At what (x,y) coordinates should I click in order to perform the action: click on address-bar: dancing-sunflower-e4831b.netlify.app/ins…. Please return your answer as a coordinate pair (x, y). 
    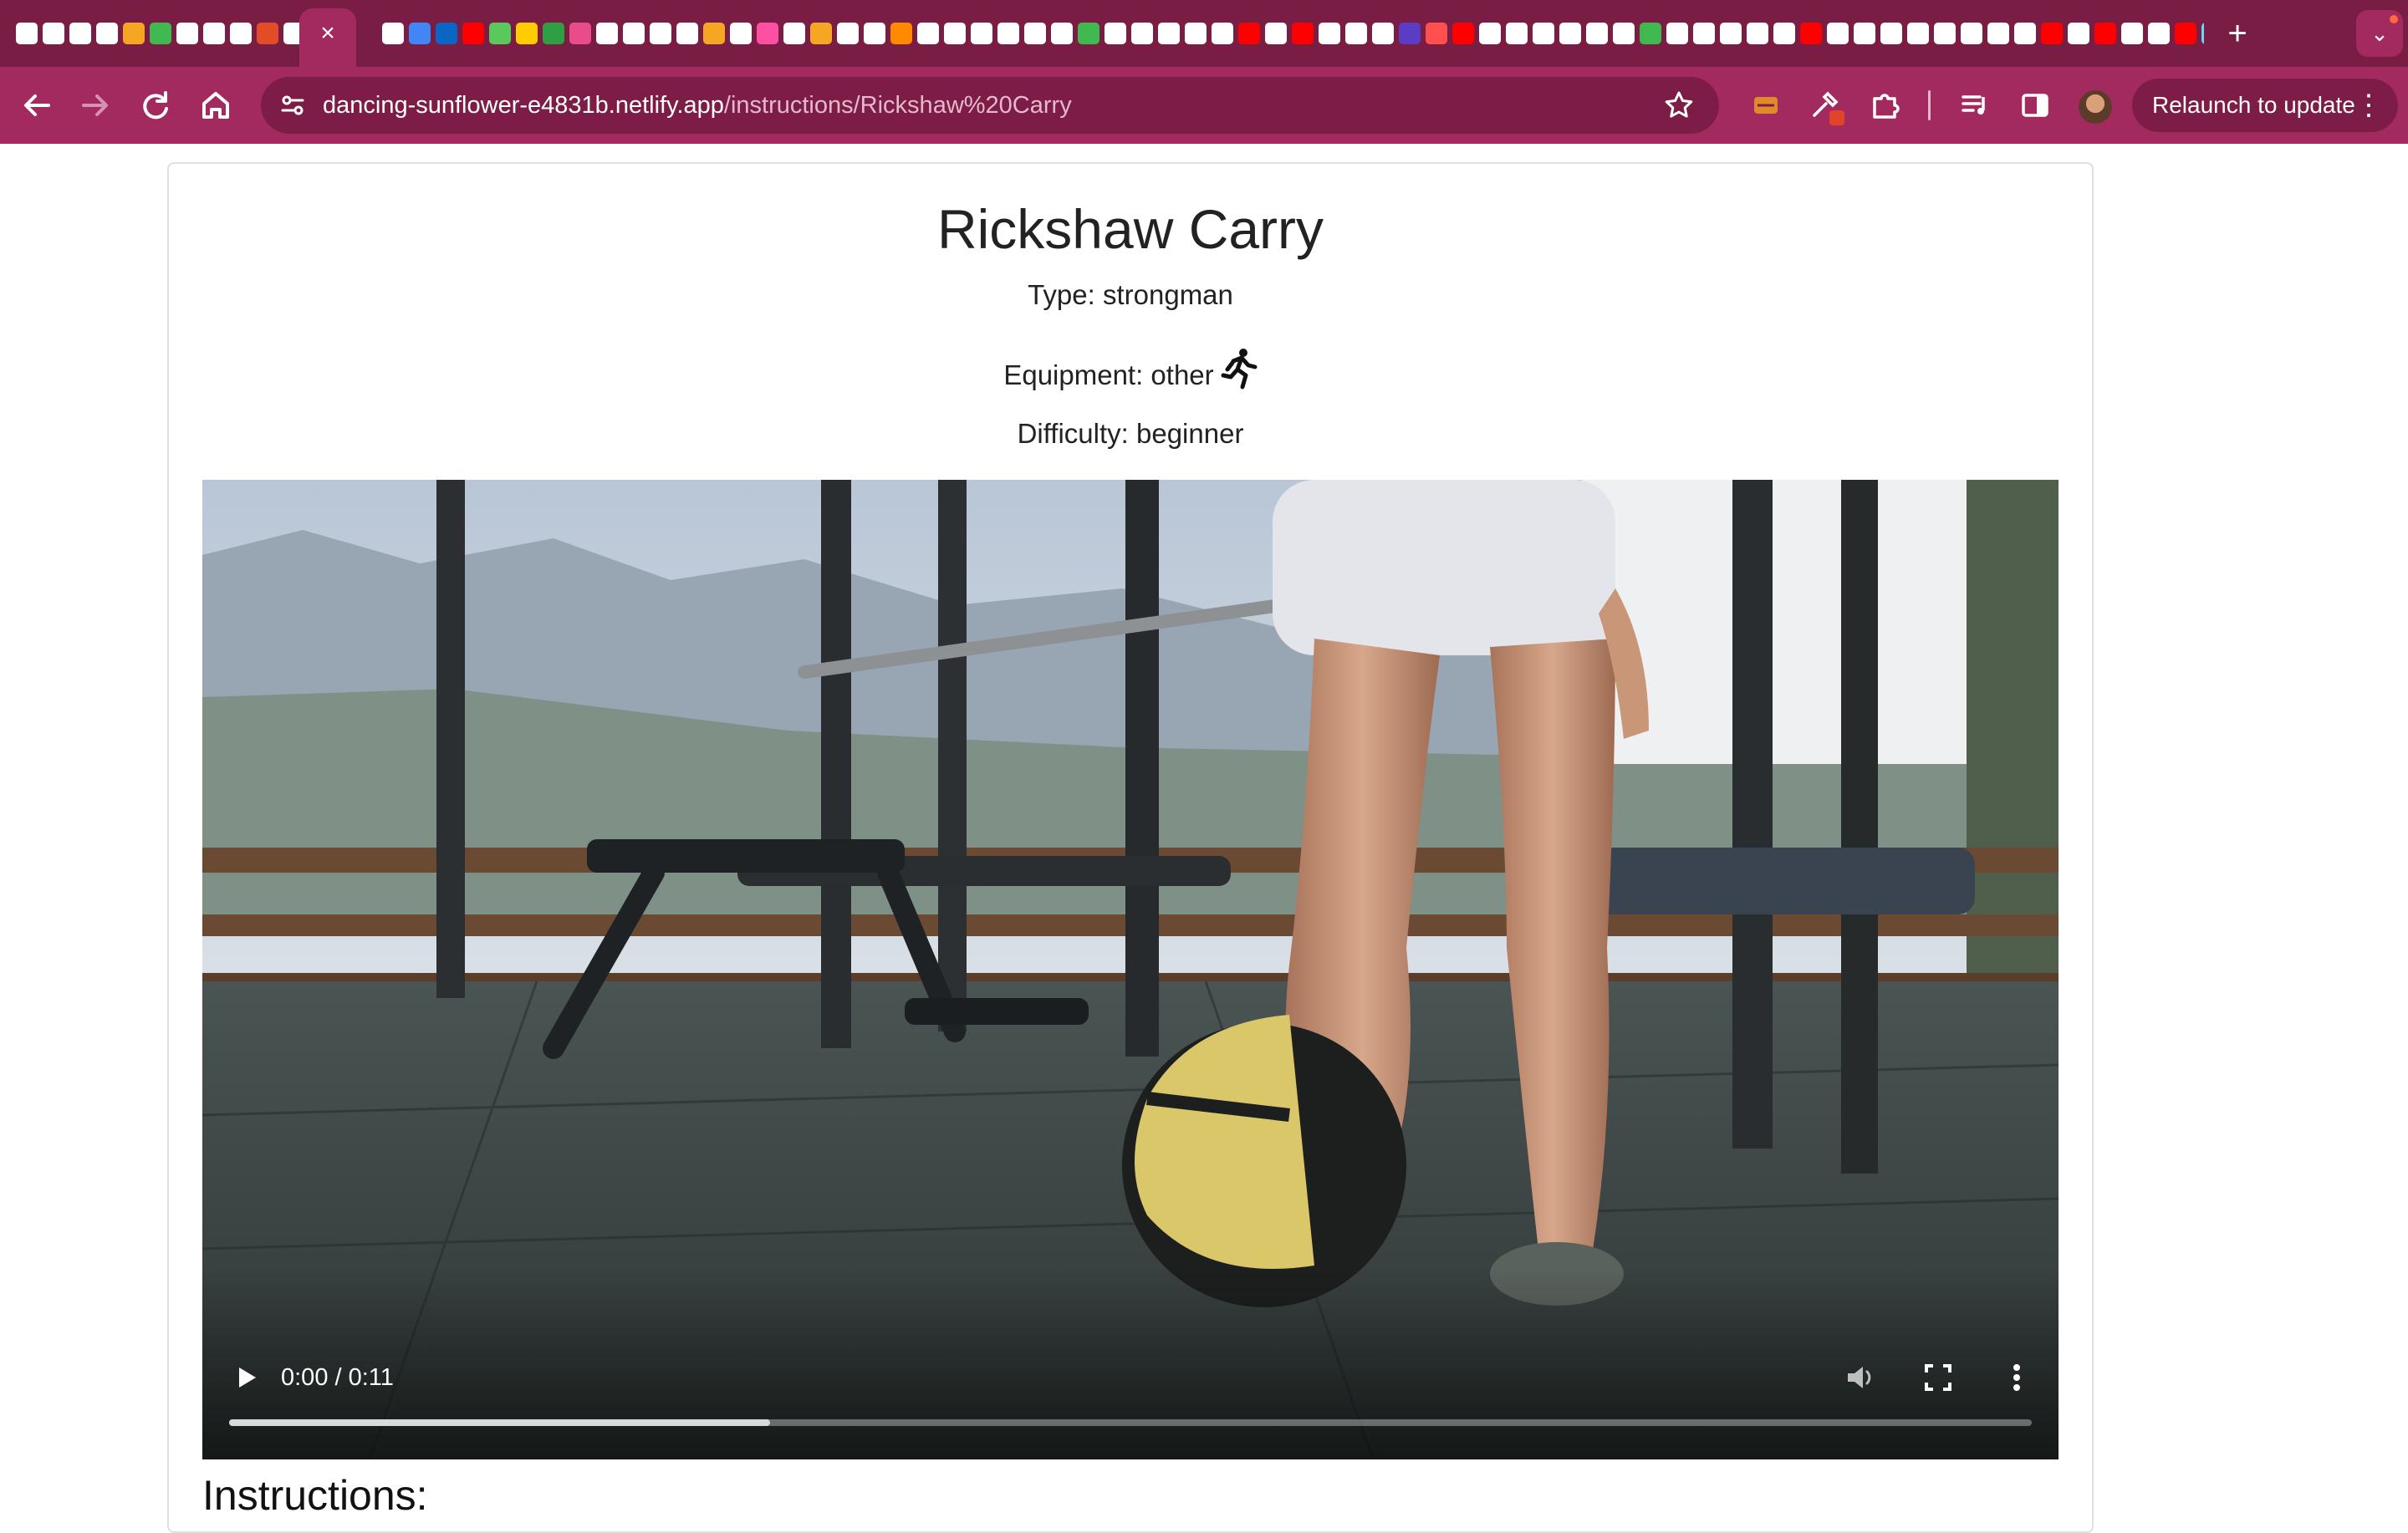
    Looking at the image, I should click on (990, 105).